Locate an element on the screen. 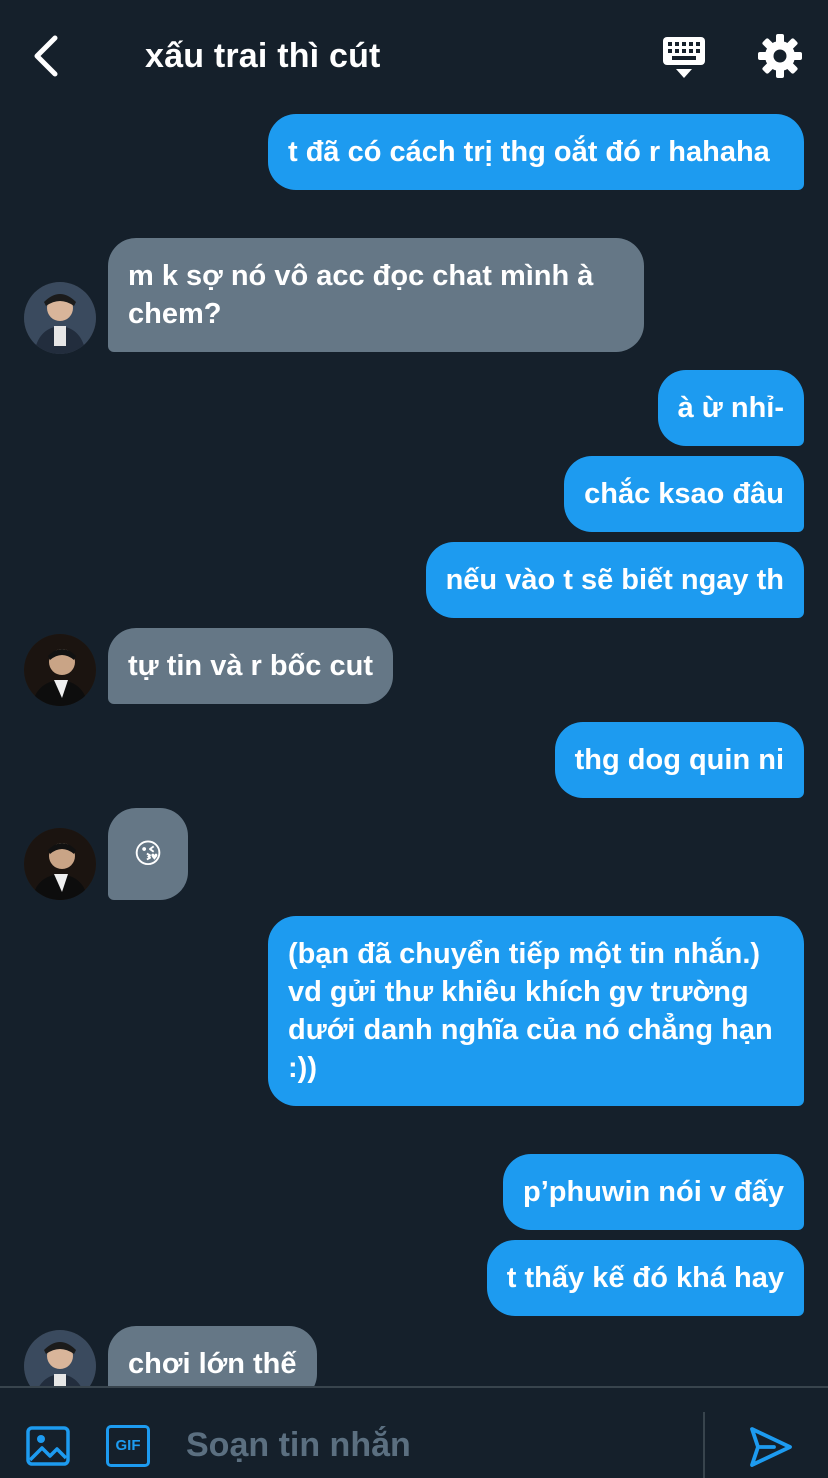 This screenshot has height=1478, width=828. forwarded-notice: (bạn đã chuyển tiếp một tin nhắn.) is located at coordinates (524, 954).